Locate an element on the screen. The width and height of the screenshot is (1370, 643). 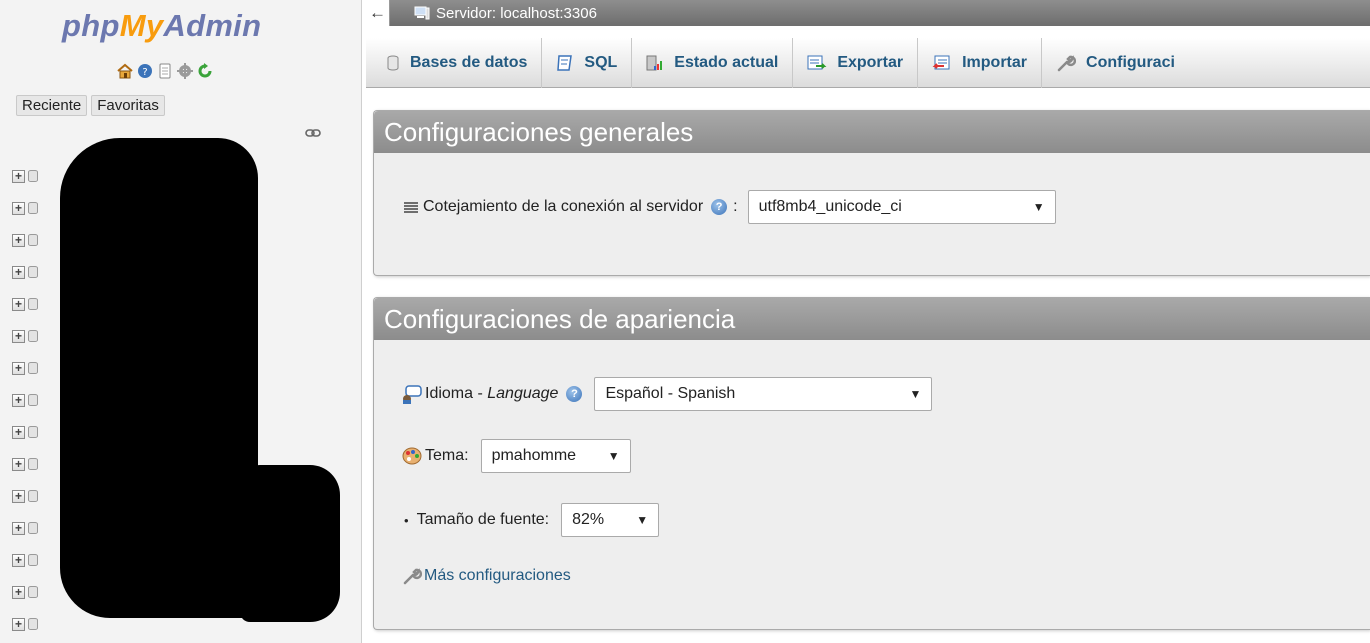
database-tree: + + + + + + + + + + + + + + + is located at coordinates (25, 400).